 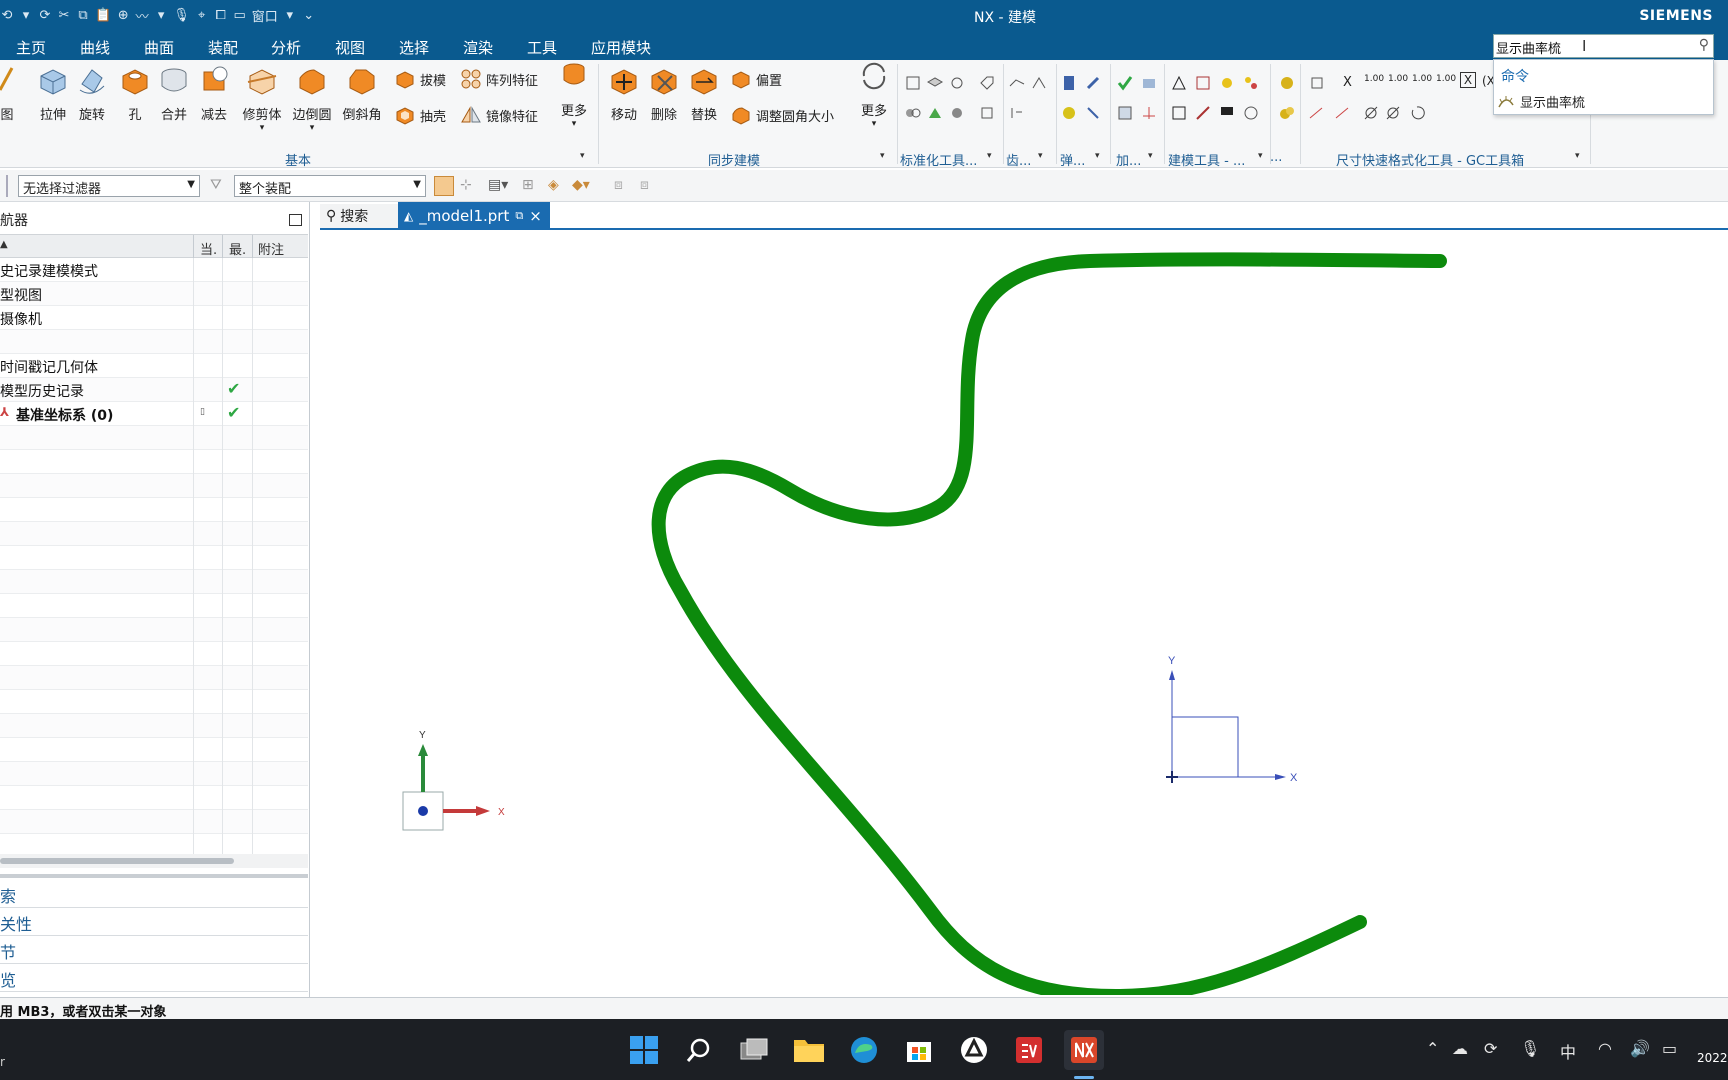 What do you see at coordinates (154, 876) in the screenshot?
I see `panel-splitter` at bounding box center [154, 876].